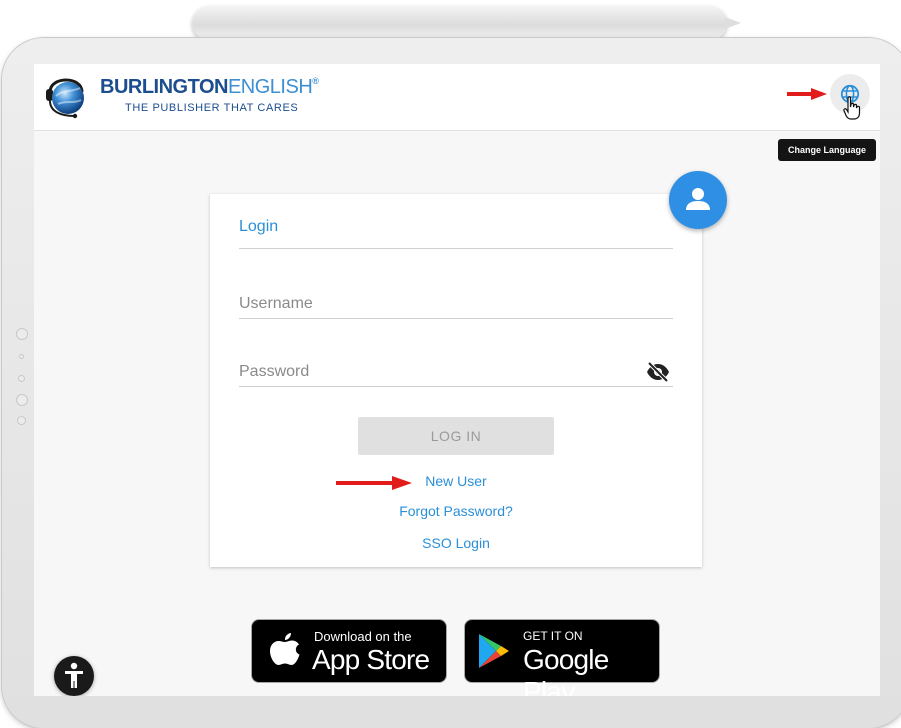 This screenshot has height=728, width=901. I want to click on apple-logo-icon, so click(285, 649).